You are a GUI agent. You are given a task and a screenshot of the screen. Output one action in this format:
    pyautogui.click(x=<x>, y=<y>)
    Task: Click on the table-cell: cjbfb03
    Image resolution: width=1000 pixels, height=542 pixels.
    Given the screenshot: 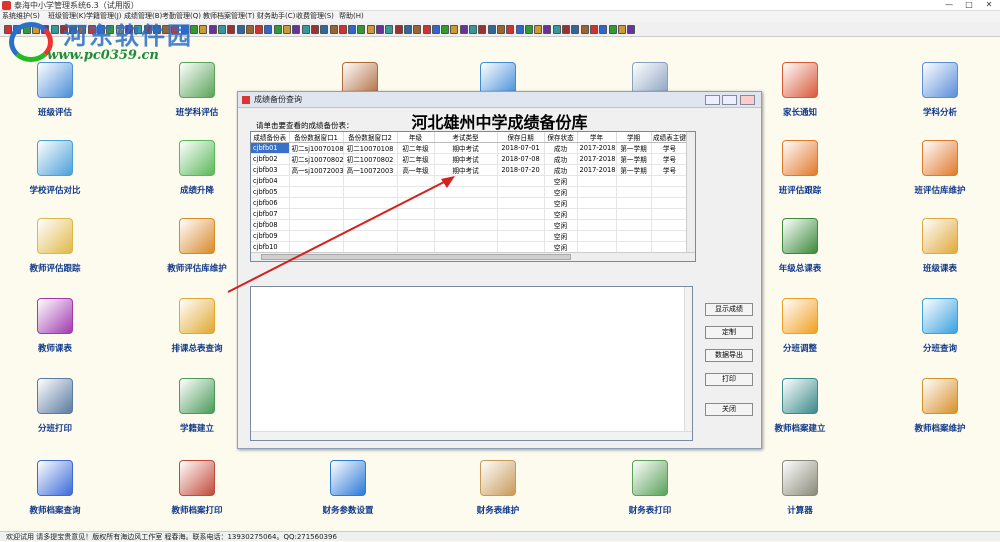 What is the action you would take?
    pyautogui.click(x=270, y=170)
    